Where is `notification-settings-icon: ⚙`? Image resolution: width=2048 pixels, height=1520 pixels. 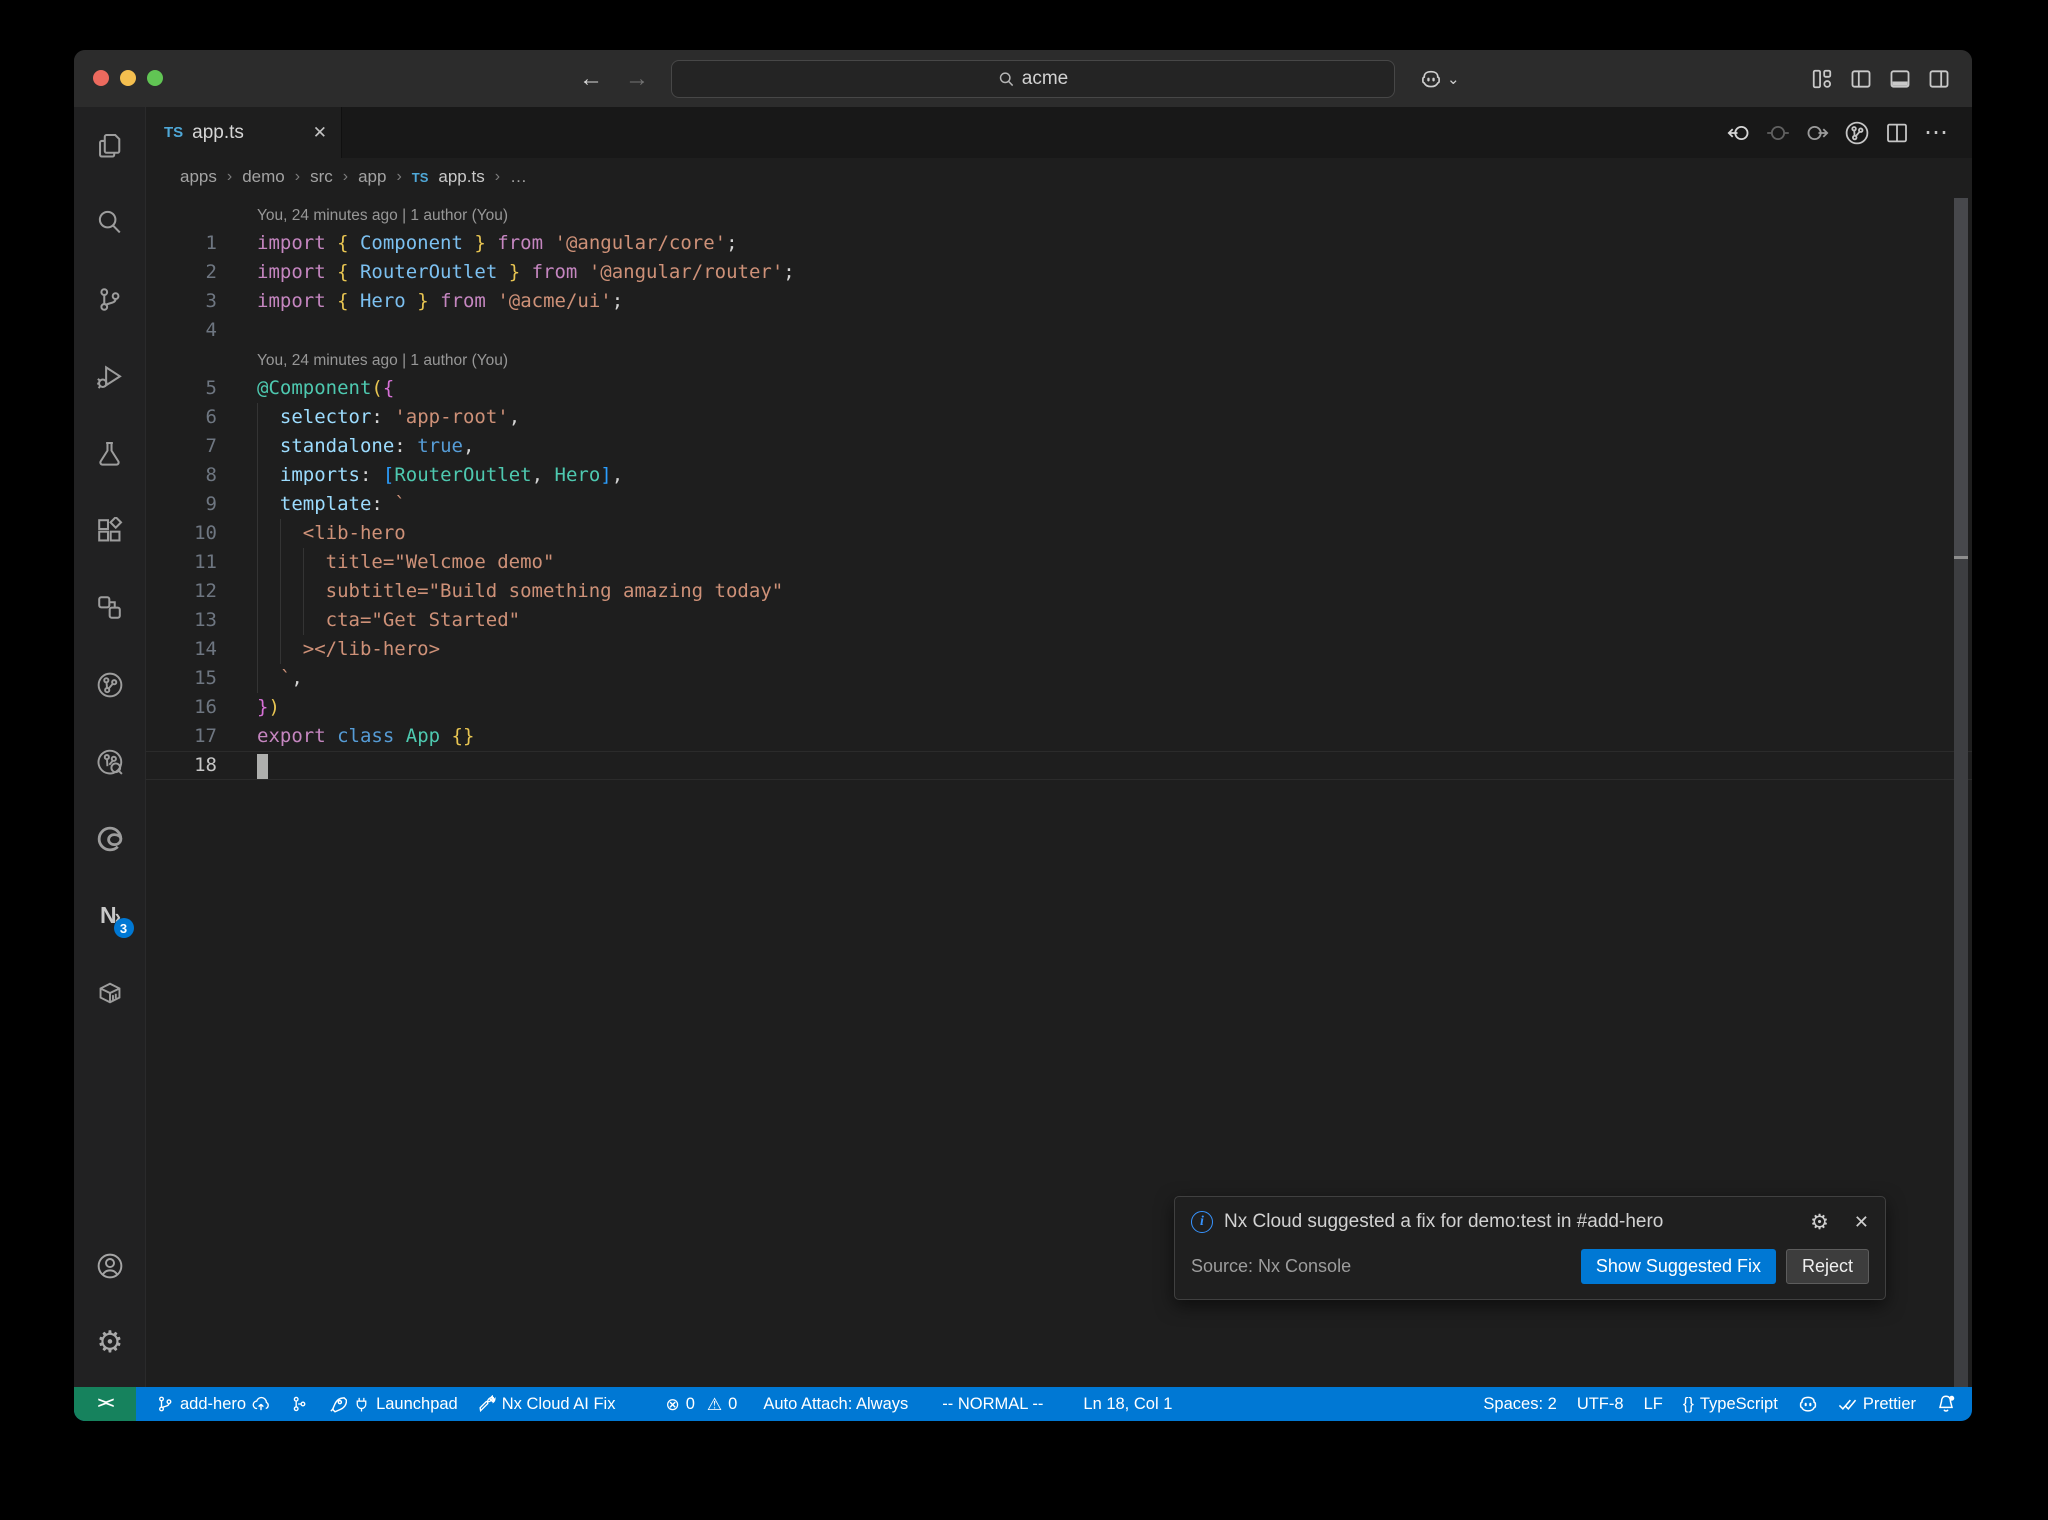
notification-settings-icon: ⚙ is located at coordinates (1819, 1222).